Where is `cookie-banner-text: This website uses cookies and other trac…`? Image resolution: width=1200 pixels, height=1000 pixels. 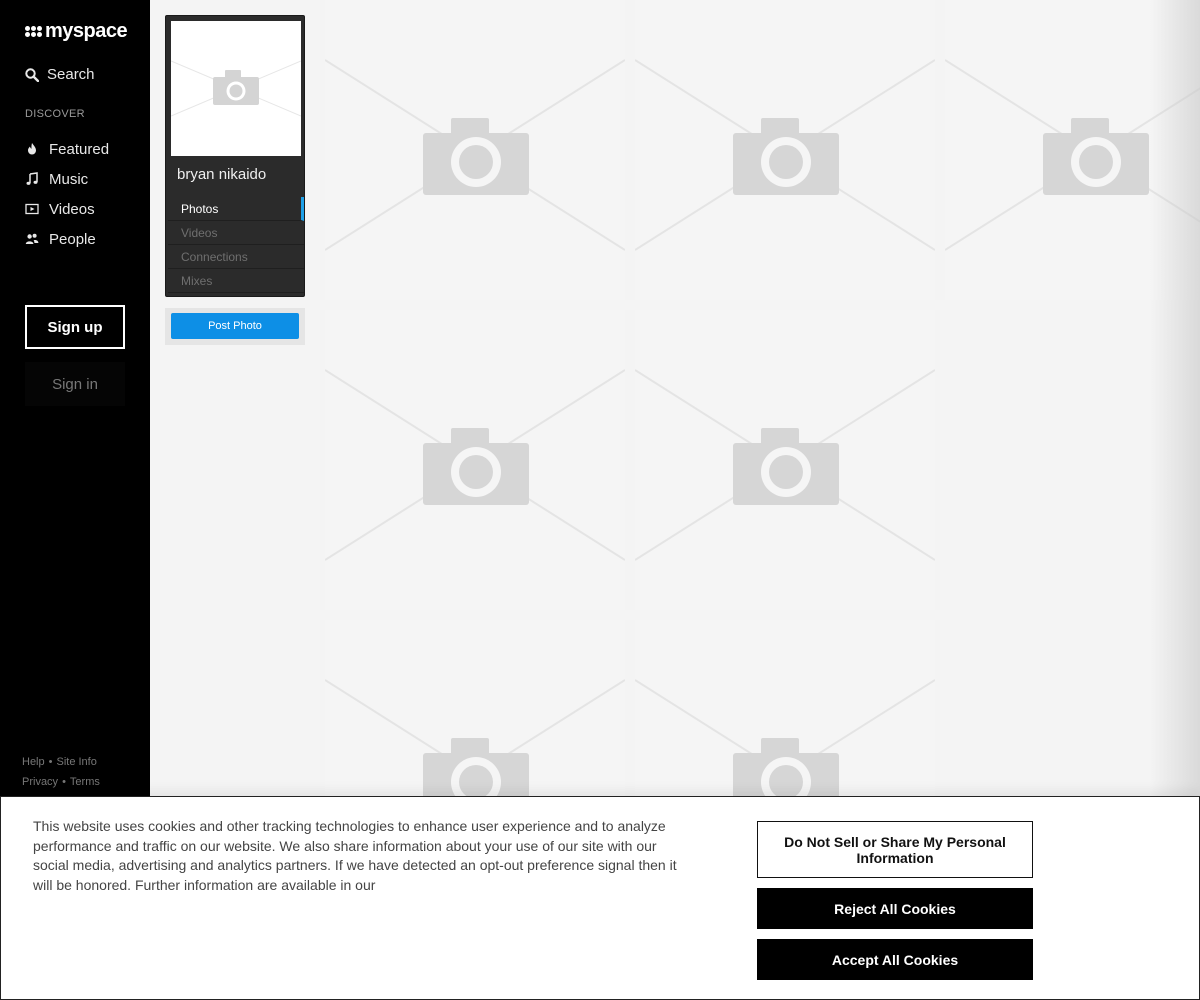 cookie-banner-text: This website uses cookies and other trac… is located at coordinates (355, 855).